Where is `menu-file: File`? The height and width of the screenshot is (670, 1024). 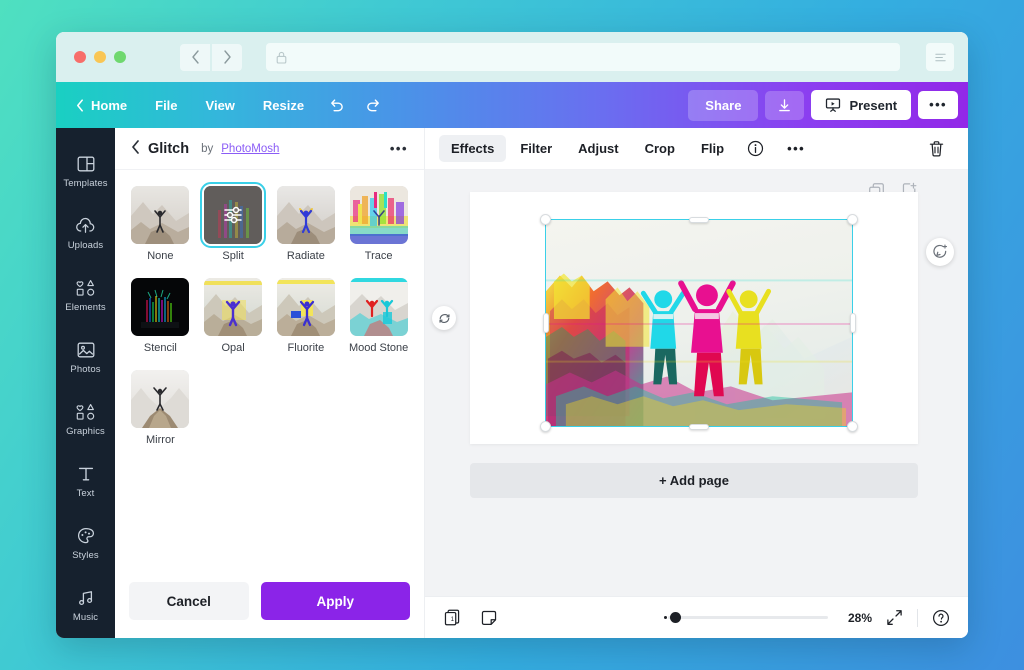 menu-file: File is located at coordinates (166, 105).